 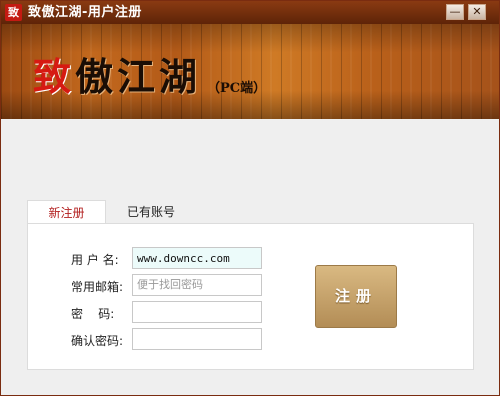 I want to click on game-logo: 致傲江湖, so click(x=117, y=73).